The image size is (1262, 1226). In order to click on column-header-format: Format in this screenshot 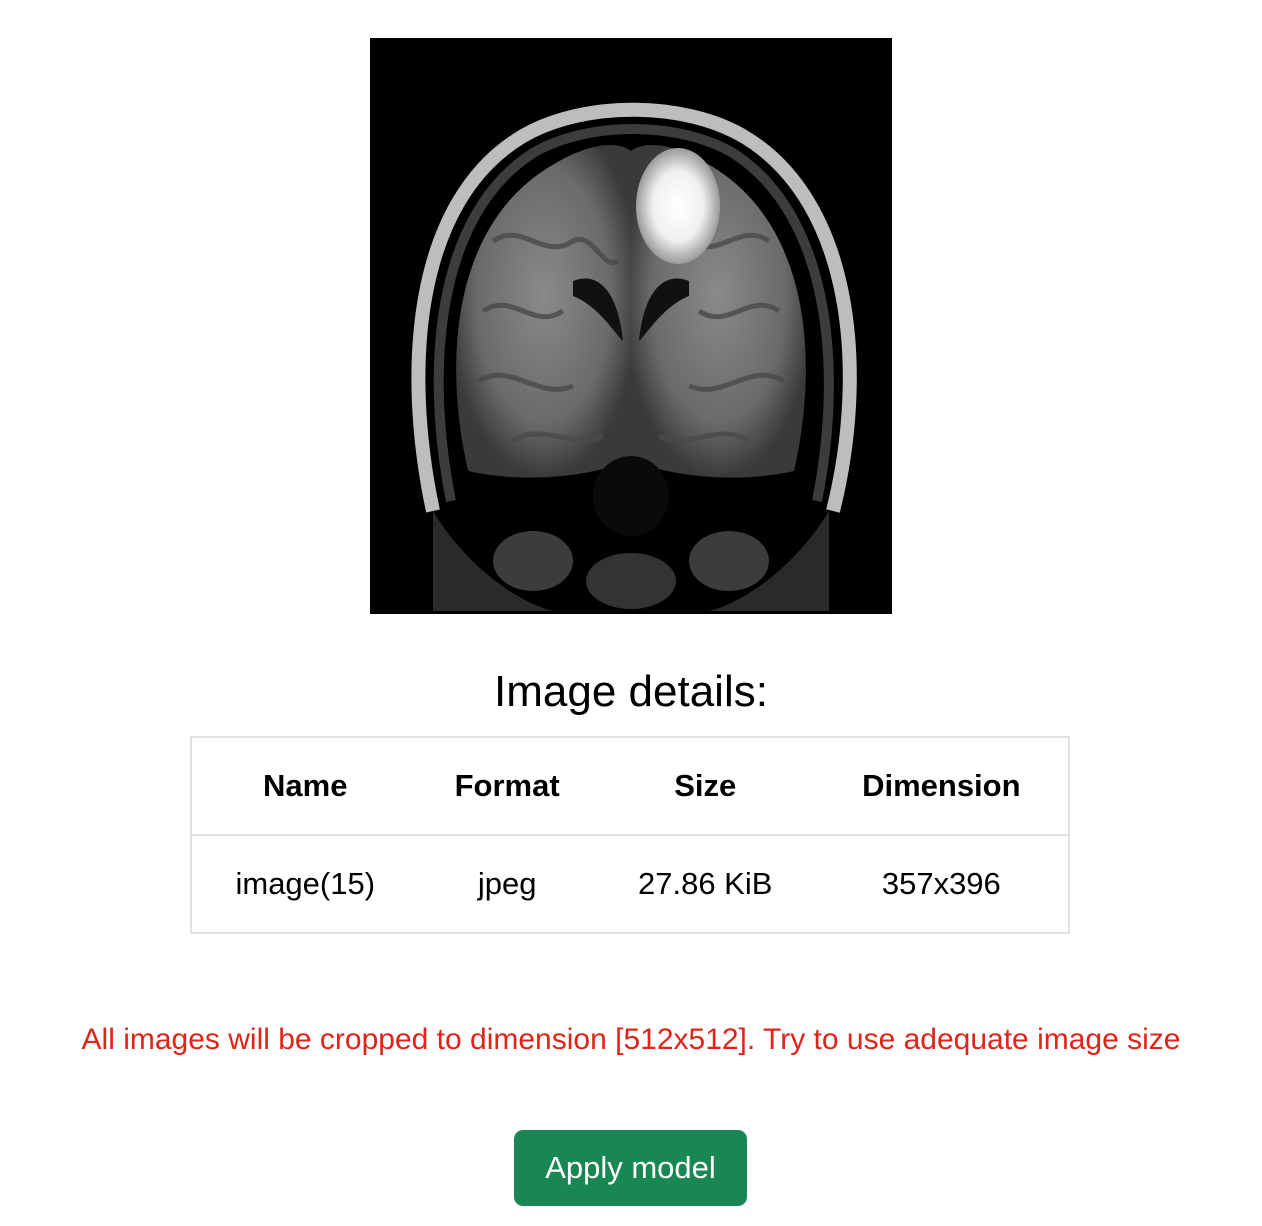, I will do `click(507, 786)`.